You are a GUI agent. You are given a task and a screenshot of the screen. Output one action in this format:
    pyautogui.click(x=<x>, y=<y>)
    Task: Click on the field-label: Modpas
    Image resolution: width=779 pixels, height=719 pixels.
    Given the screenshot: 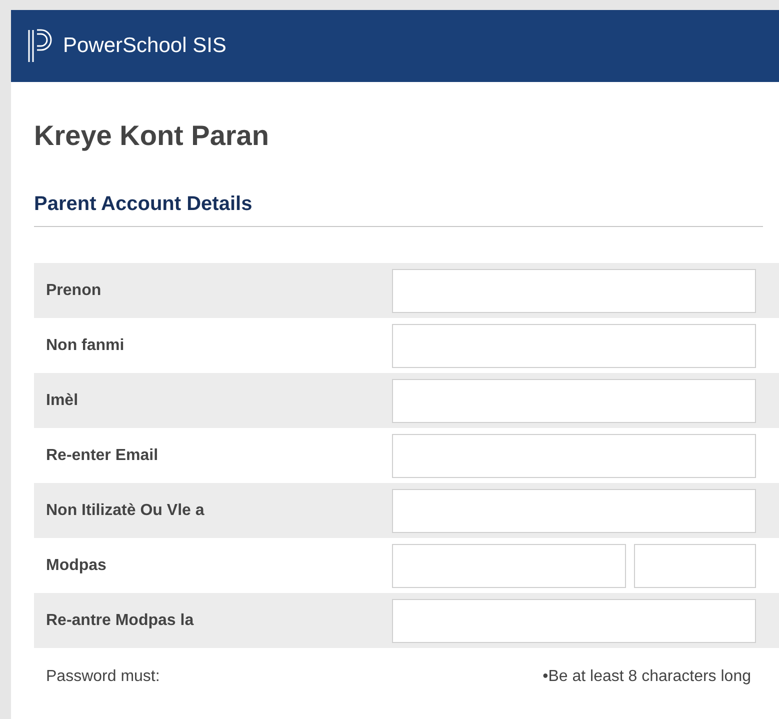 What is the action you would take?
    pyautogui.click(x=76, y=565)
    